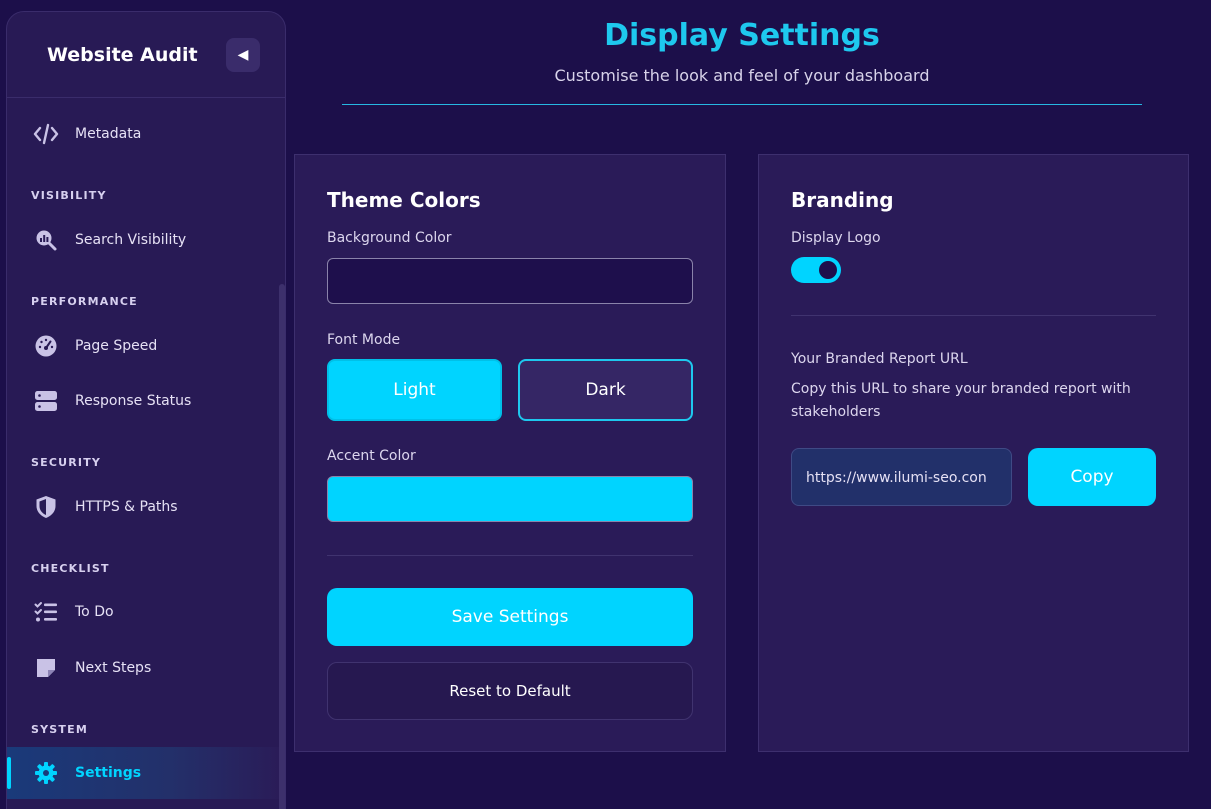 The width and height of the screenshot is (1211, 809). I want to click on theme-divider, so click(510, 555).